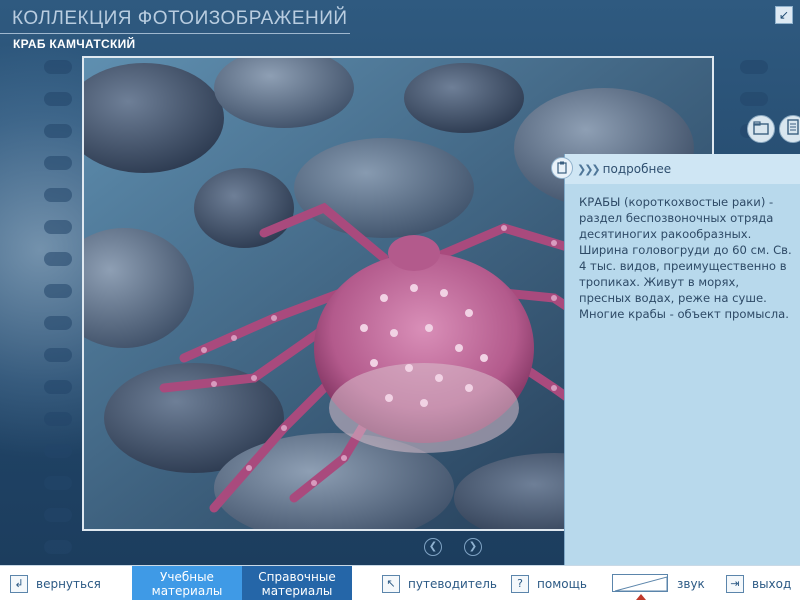 The image size is (800, 600). What do you see at coordinates (520, 583) in the screenshot?
I see `question-icon: ?` at bounding box center [520, 583].